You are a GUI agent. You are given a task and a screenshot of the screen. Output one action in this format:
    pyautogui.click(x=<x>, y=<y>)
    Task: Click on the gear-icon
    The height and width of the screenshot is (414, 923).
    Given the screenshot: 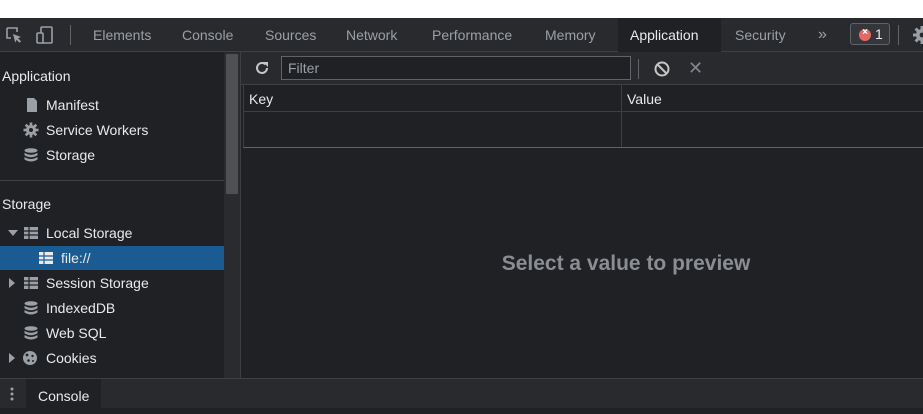 What is the action you would take?
    pyautogui.click(x=31, y=130)
    